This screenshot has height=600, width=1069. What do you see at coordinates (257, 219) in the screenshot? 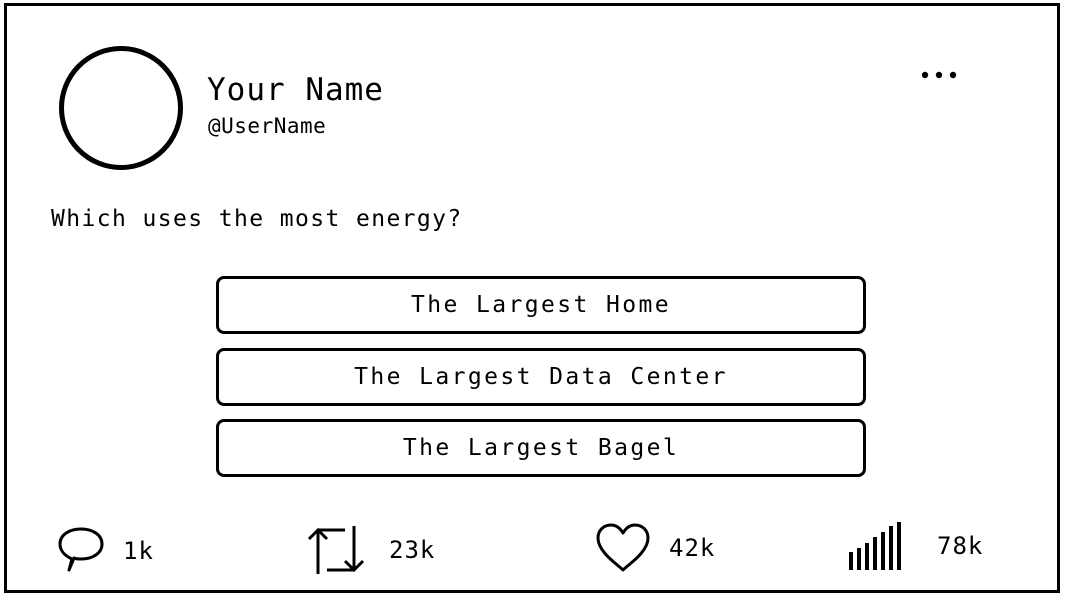
I see `post-text: Which uses the most energy?` at bounding box center [257, 219].